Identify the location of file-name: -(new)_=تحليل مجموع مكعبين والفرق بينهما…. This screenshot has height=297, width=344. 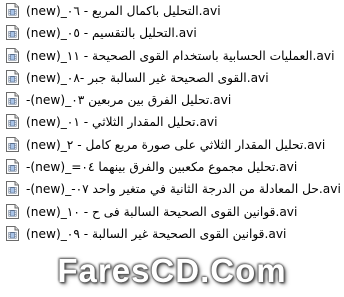
(162, 167).